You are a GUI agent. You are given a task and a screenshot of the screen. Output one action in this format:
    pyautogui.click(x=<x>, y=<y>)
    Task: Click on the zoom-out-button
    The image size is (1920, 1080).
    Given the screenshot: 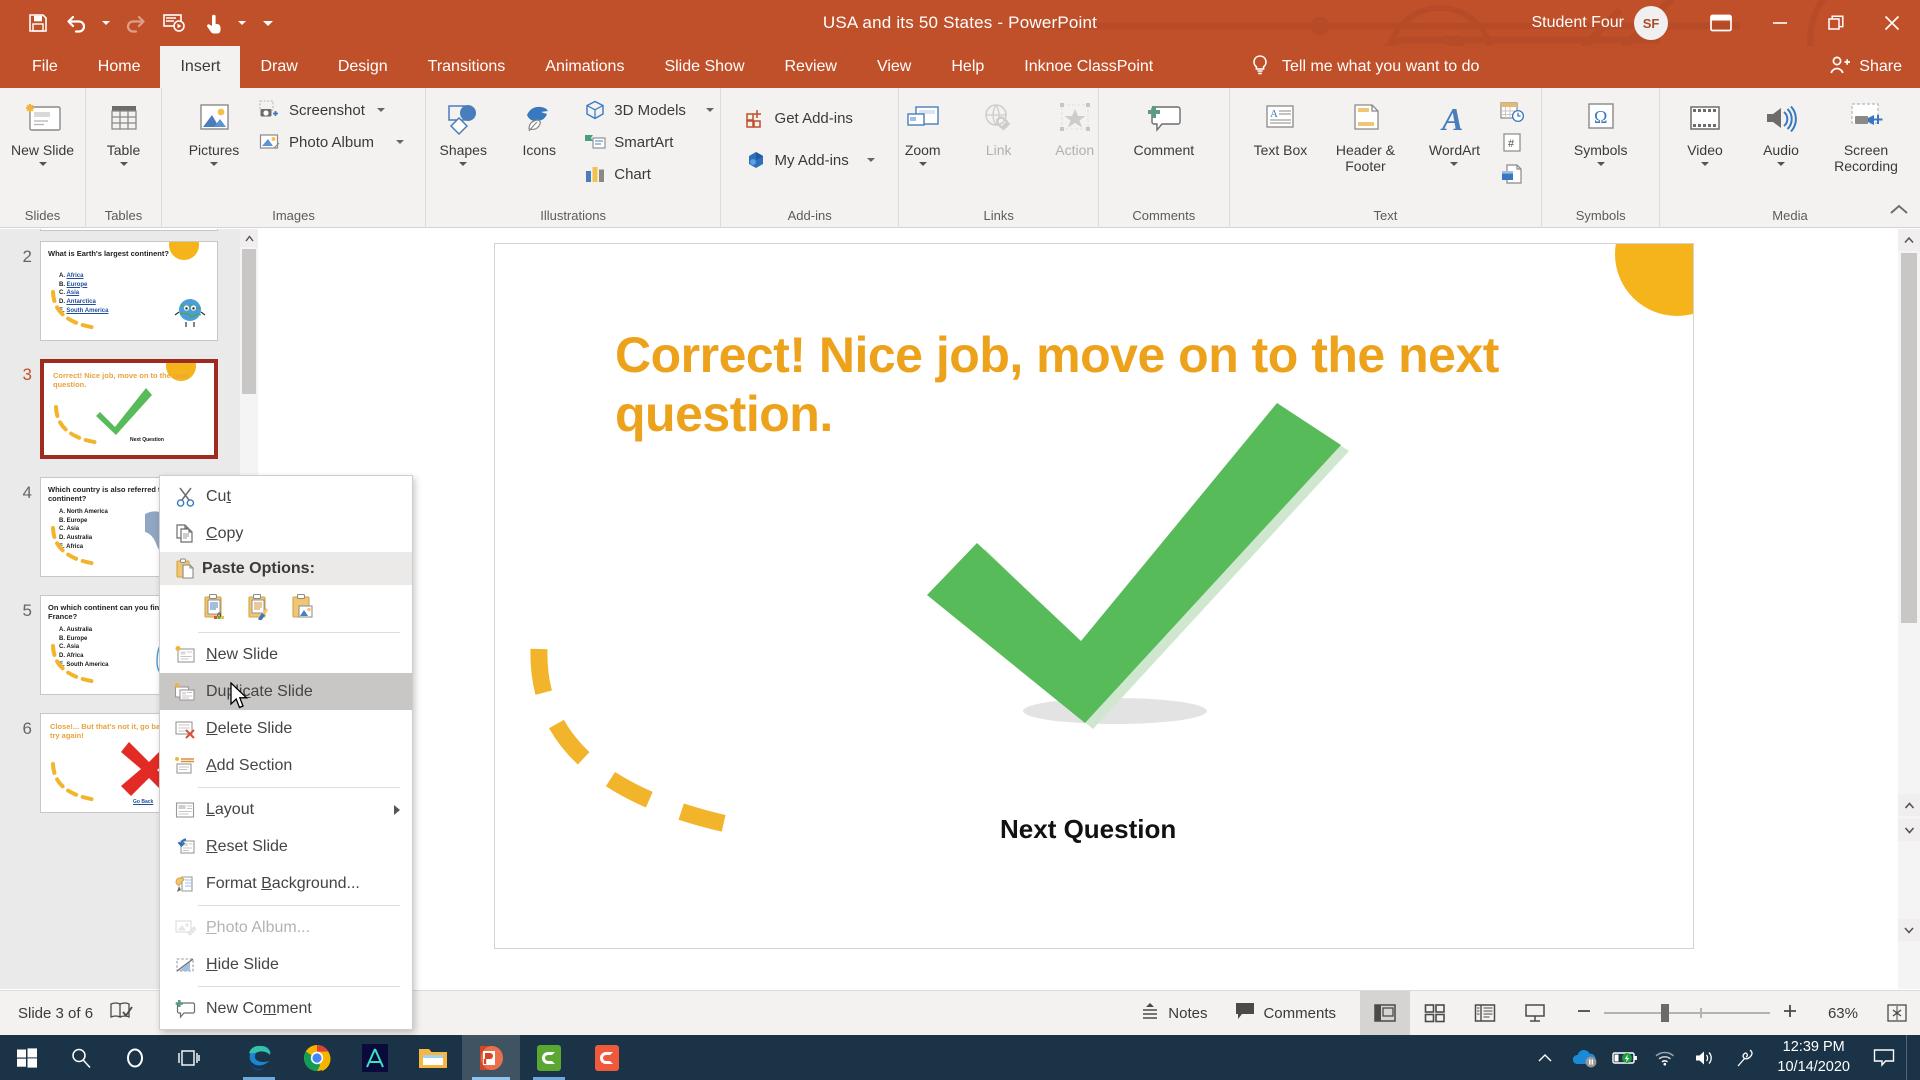 What is the action you would take?
    pyautogui.click(x=1584, y=1013)
    